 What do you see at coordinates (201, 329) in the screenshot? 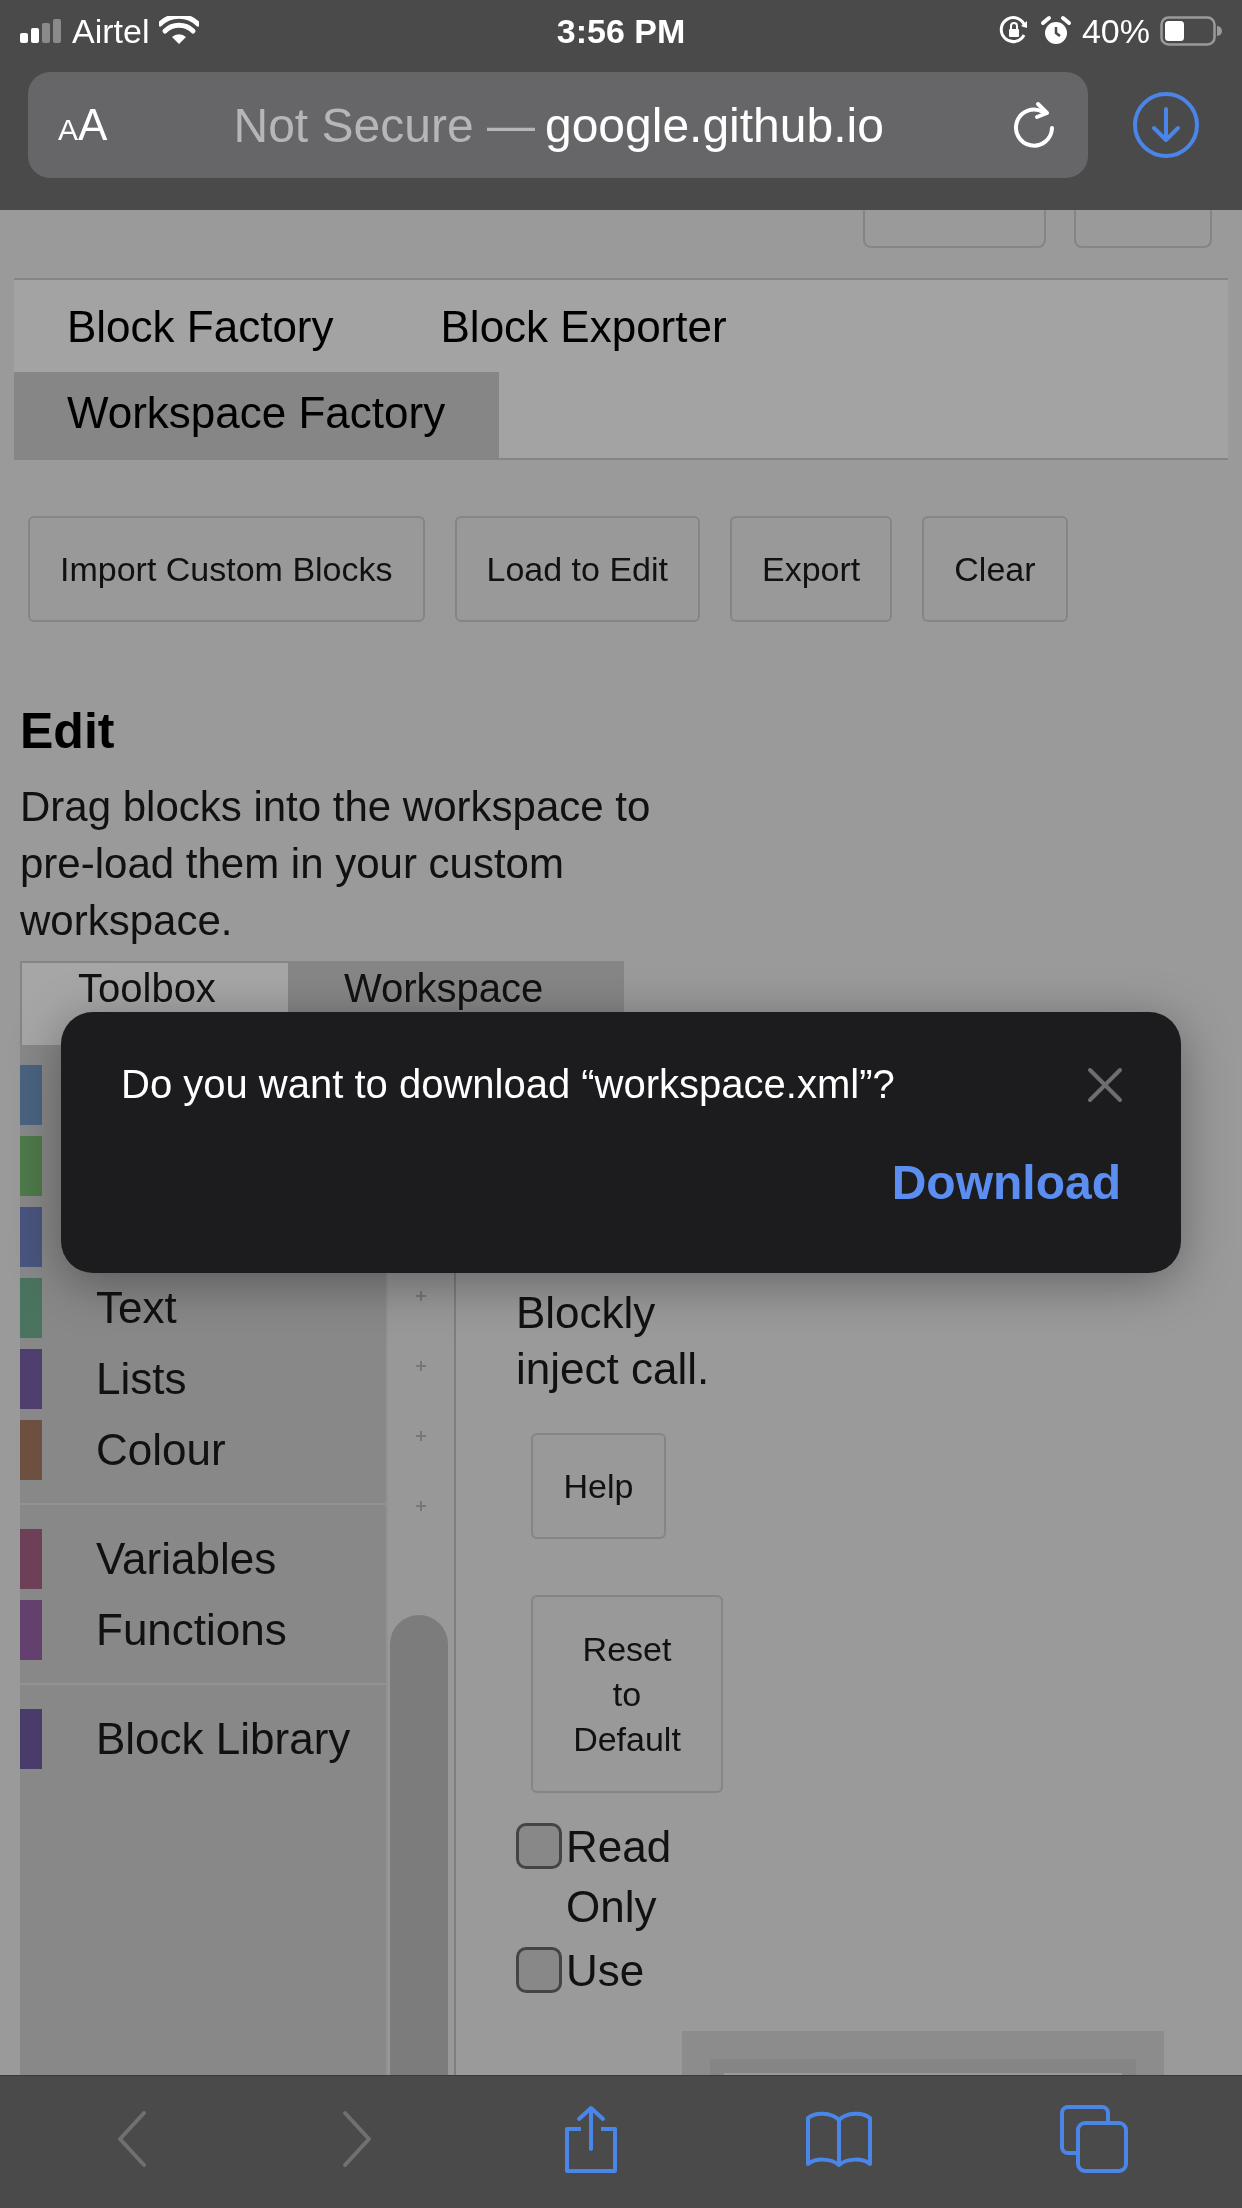
I see `tab: Block Factory` at bounding box center [201, 329].